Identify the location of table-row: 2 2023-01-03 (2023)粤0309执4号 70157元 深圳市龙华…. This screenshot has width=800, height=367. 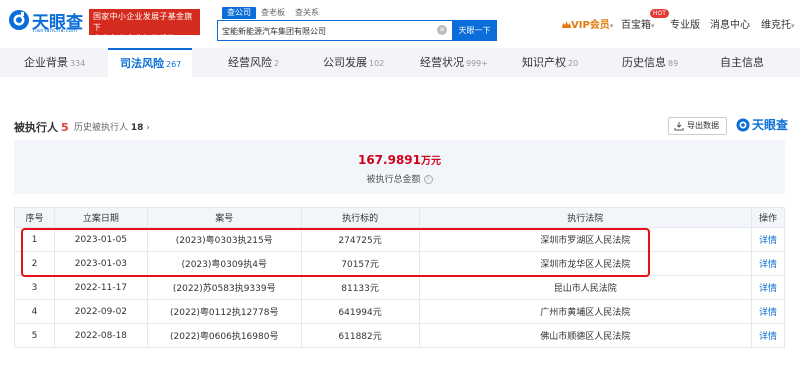
(399, 263).